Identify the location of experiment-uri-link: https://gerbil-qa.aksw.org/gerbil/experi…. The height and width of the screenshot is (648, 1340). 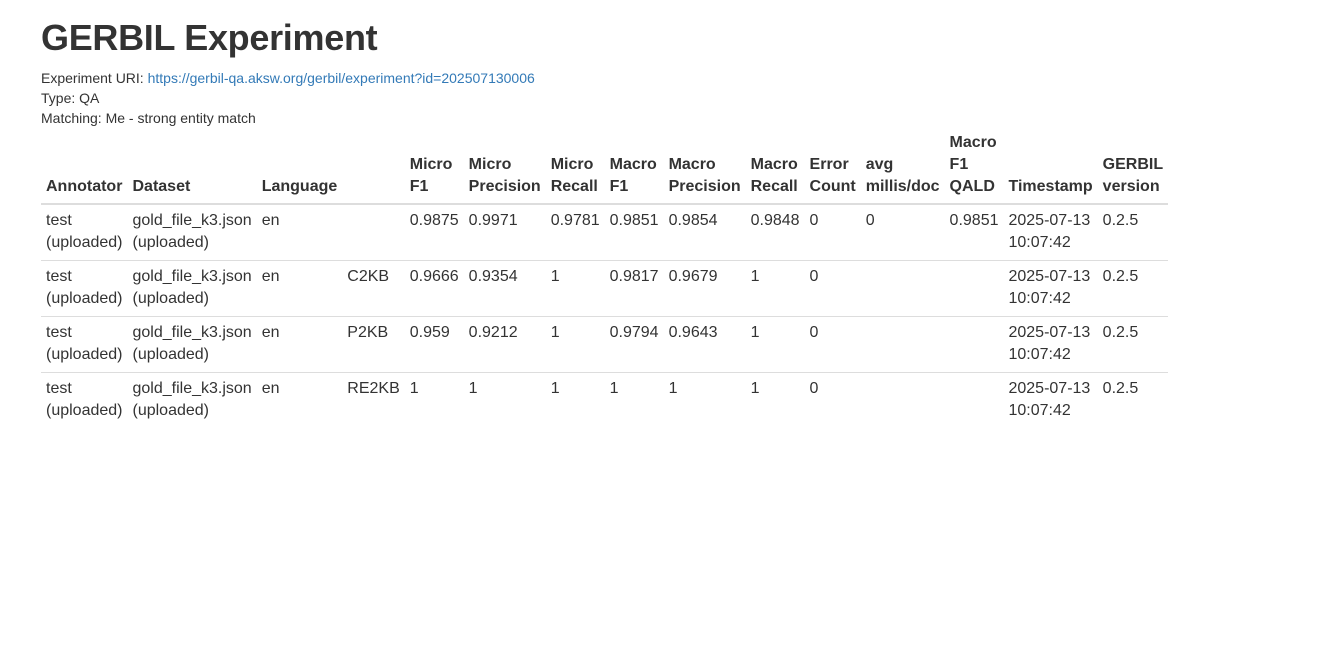
(341, 78).